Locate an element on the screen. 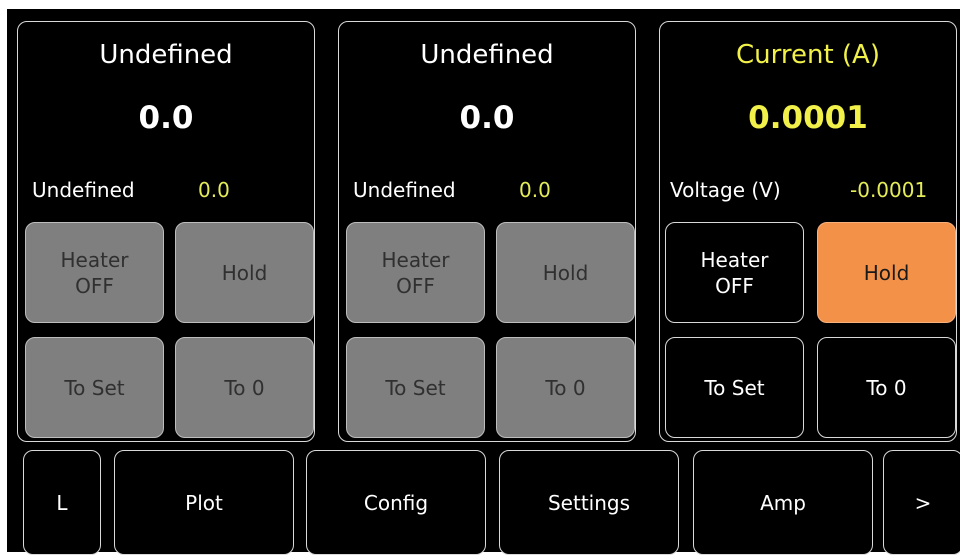 The width and height of the screenshot is (960, 555). panel-sub-label: Voltage (V) is located at coordinates (725, 190).